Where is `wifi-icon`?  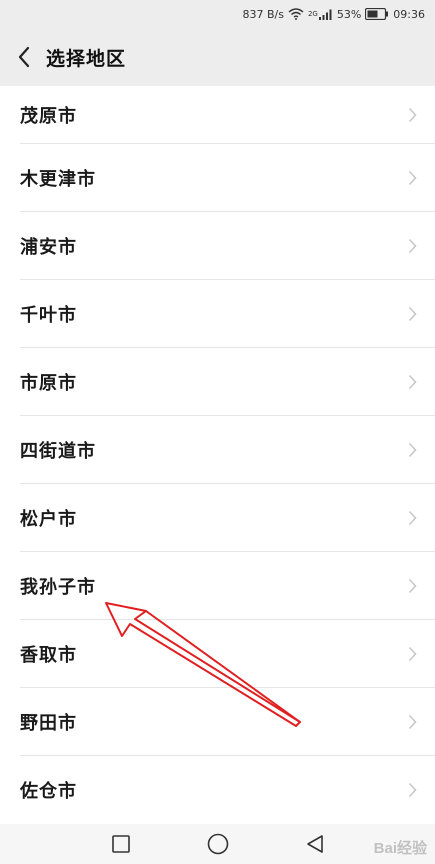
wifi-icon is located at coordinates (296, 14).